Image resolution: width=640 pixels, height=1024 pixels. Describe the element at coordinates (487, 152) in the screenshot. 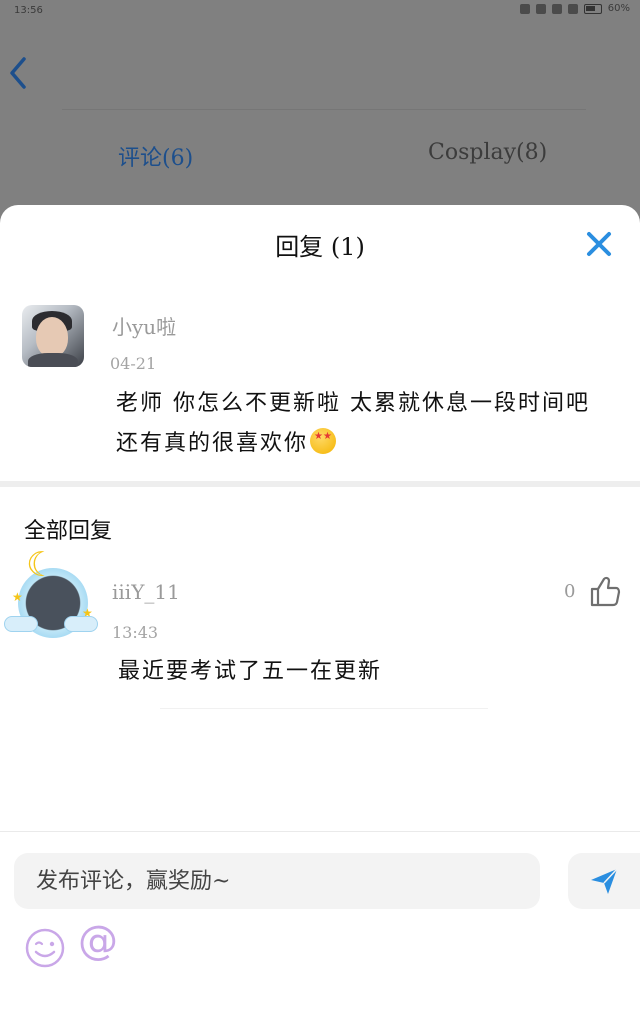

I see `tab-cosplay: Cosplay(8)` at that location.